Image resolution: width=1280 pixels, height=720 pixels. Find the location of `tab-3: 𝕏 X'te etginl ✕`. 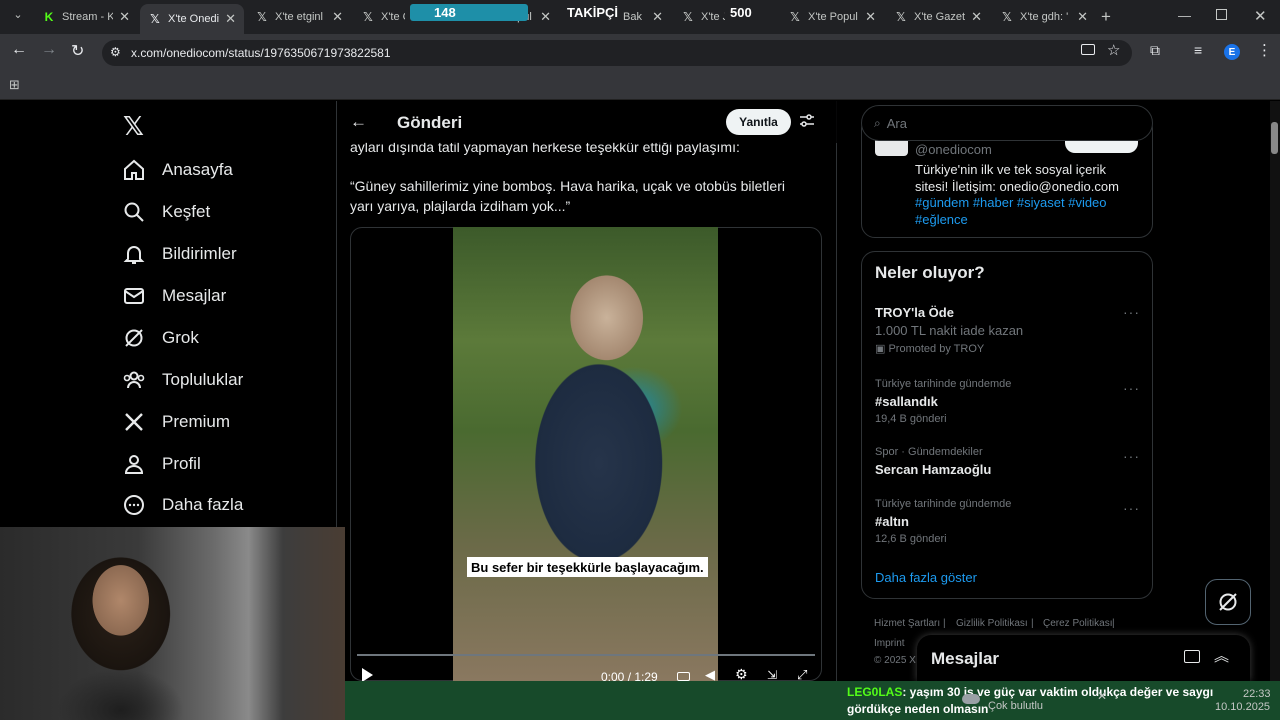

tab-3: 𝕏 X'te etginl ✕ is located at coordinates (299, 17).